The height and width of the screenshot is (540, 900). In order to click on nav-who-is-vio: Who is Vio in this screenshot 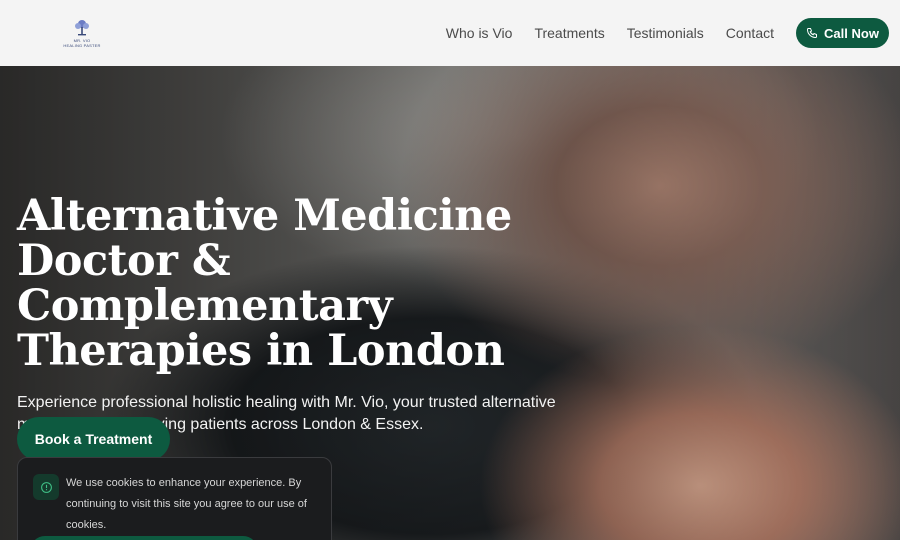, I will do `click(479, 33)`.